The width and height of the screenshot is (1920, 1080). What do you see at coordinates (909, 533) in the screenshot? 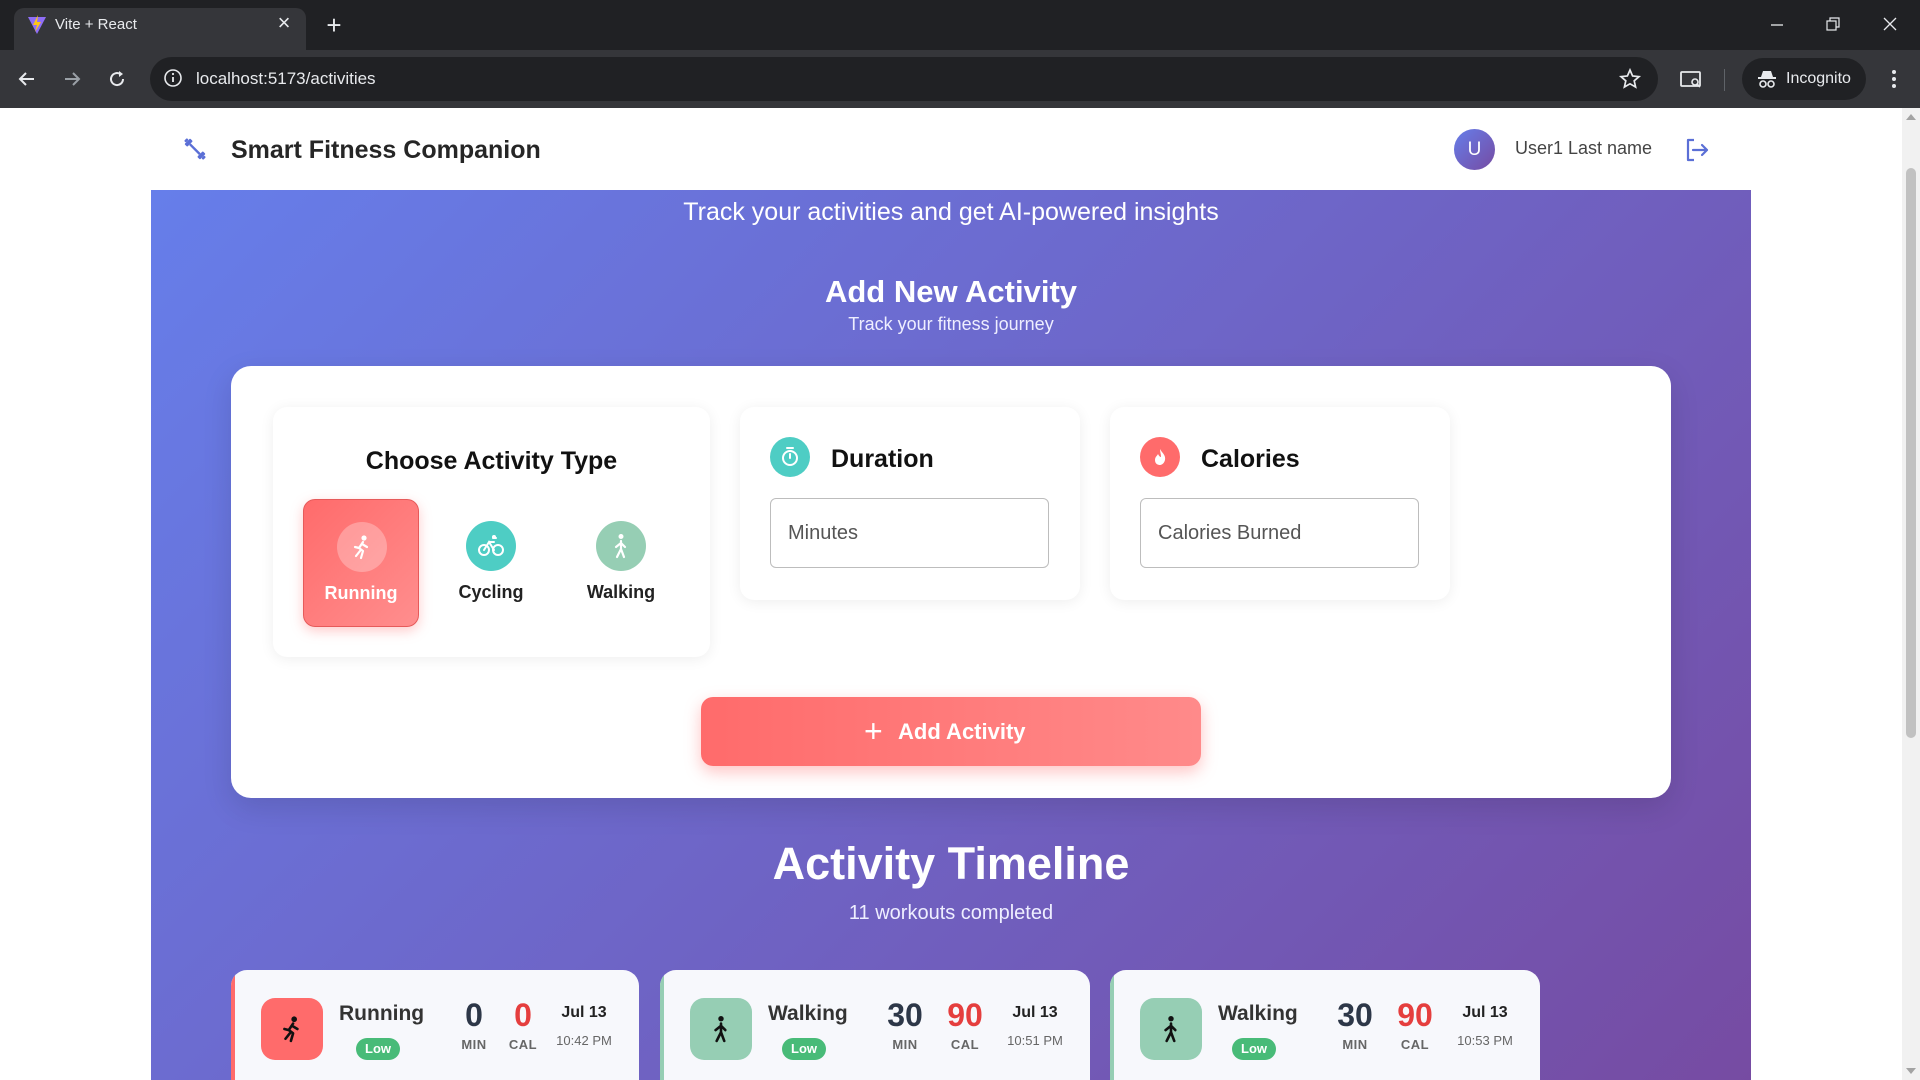
I see `duration-input` at bounding box center [909, 533].